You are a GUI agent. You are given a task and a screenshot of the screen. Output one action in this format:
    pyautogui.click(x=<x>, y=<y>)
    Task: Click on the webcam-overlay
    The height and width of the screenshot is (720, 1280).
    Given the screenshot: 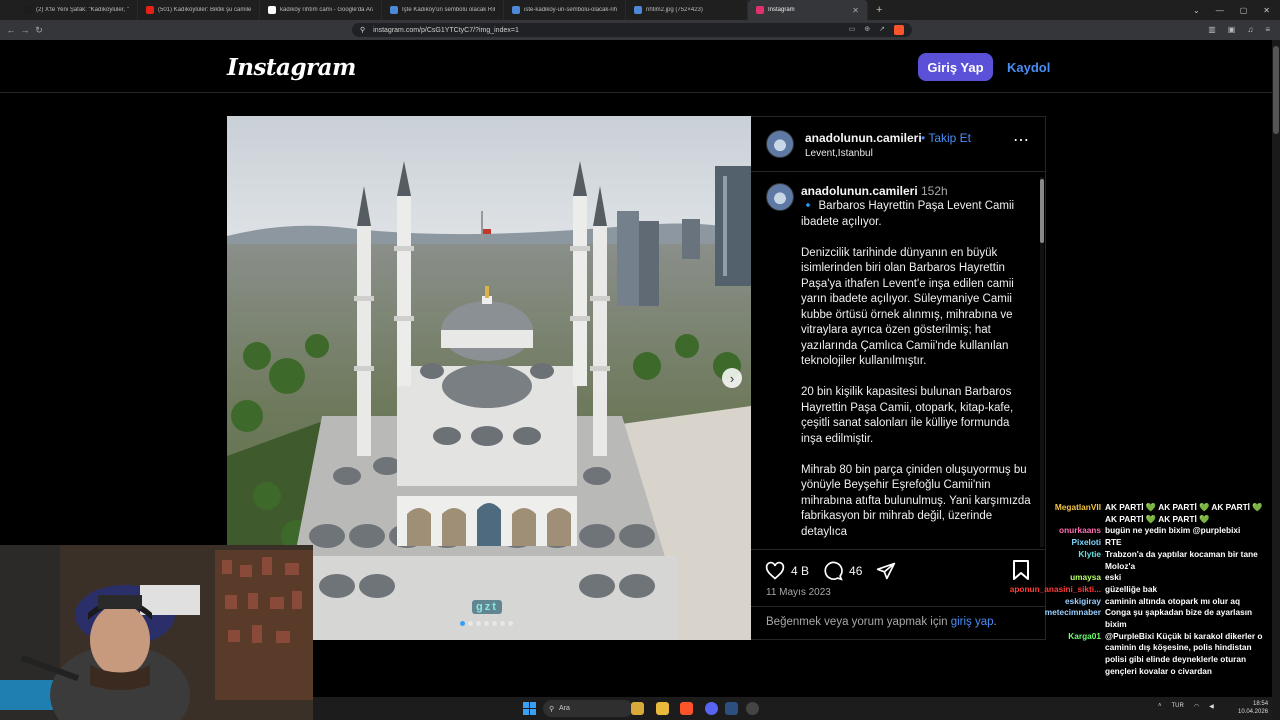 What is the action you would take?
    pyautogui.click(x=156, y=632)
    